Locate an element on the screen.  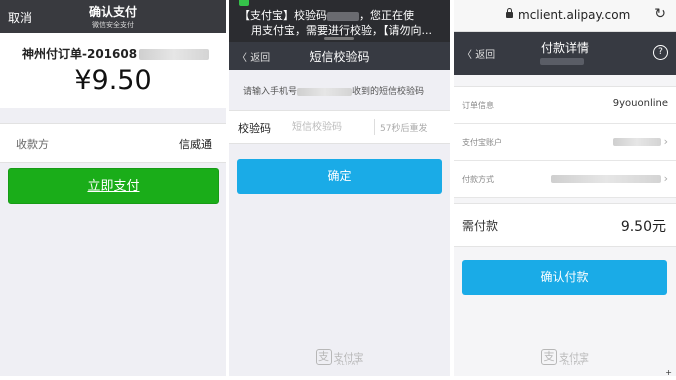
row-value: 9youonline is located at coordinates (640, 103).